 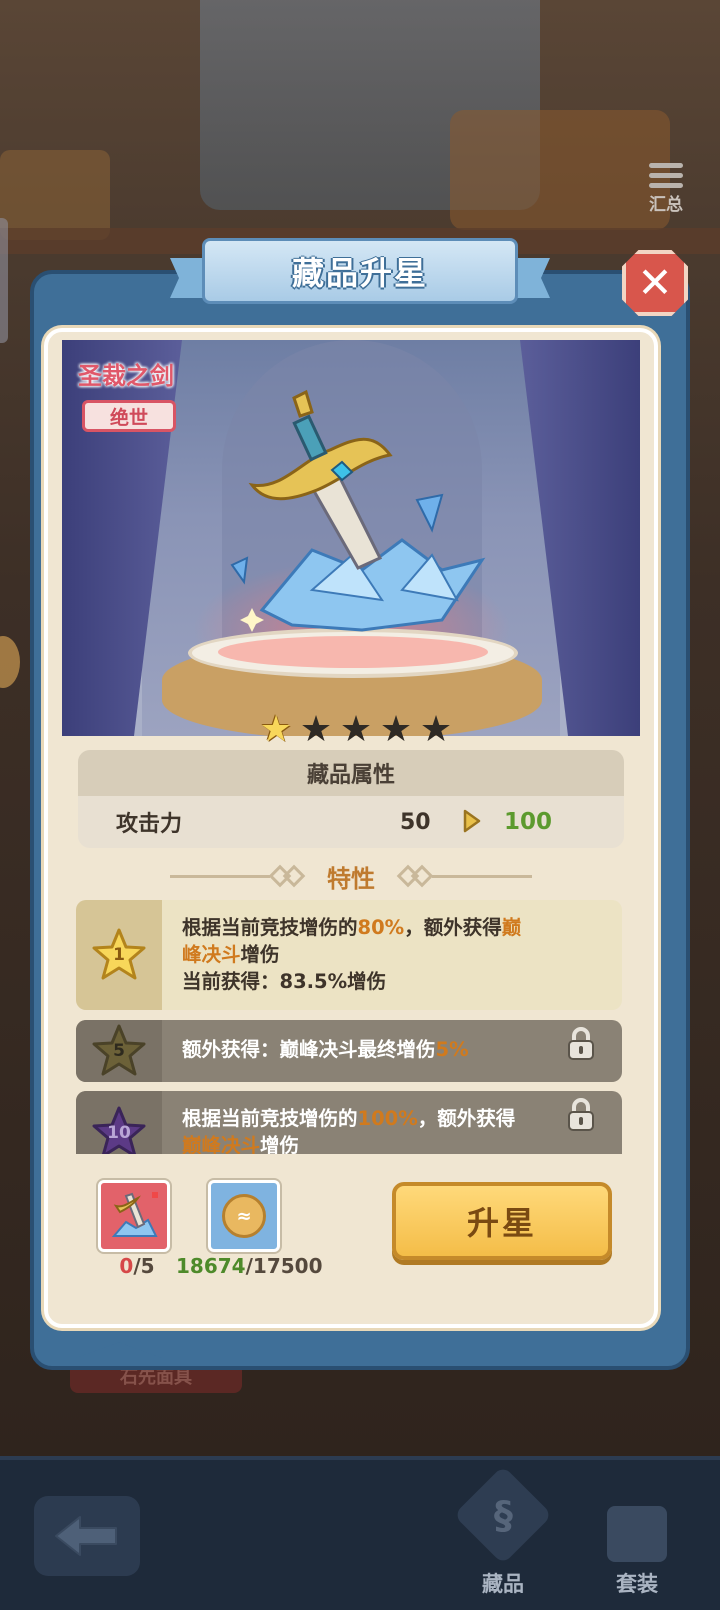 I want to click on shard-have: 0, so click(x=126, y=1266).